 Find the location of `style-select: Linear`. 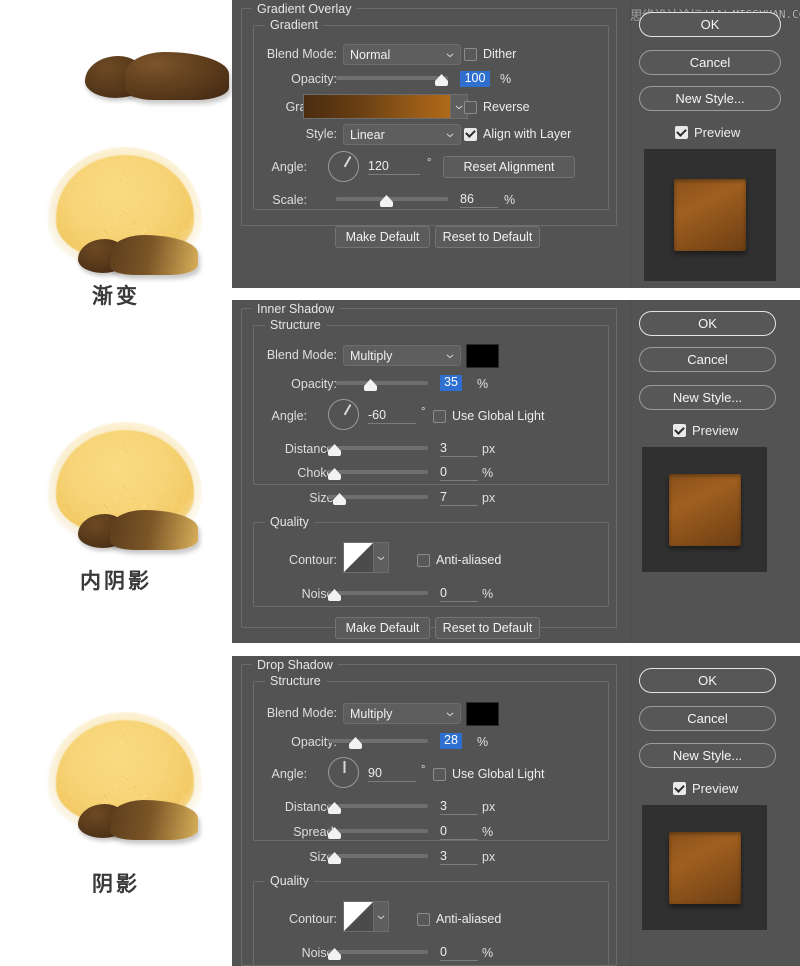

style-select: Linear is located at coordinates (402, 134).